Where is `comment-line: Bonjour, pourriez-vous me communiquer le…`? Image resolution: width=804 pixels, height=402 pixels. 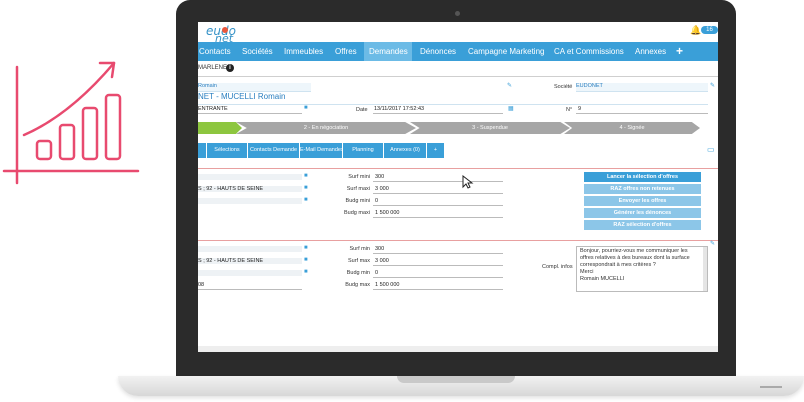
comment-line: Bonjour, pourriez-vous me communiquer le… is located at coordinates (634, 251).